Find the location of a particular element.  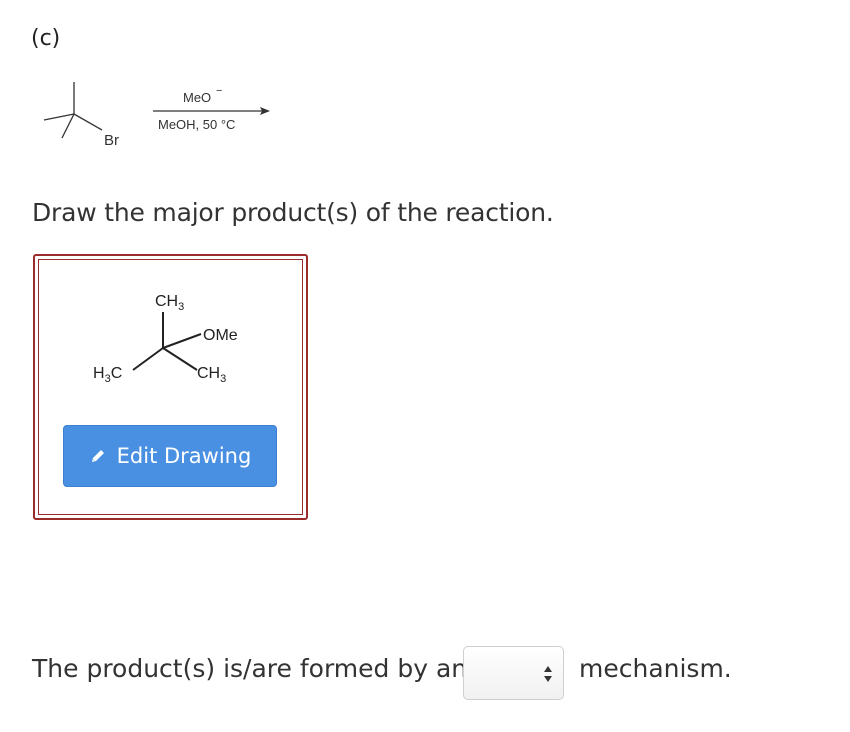

reaction-scheme: Br MeO − MeOH, 50 °C is located at coordinates (160, 114).